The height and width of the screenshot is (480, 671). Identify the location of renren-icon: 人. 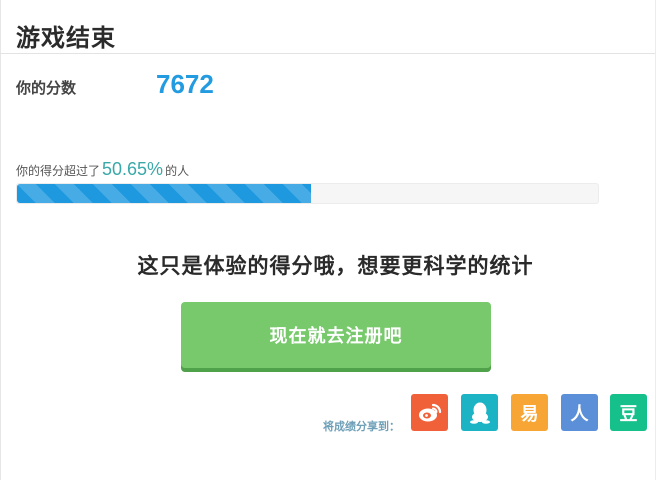
(579, 414).